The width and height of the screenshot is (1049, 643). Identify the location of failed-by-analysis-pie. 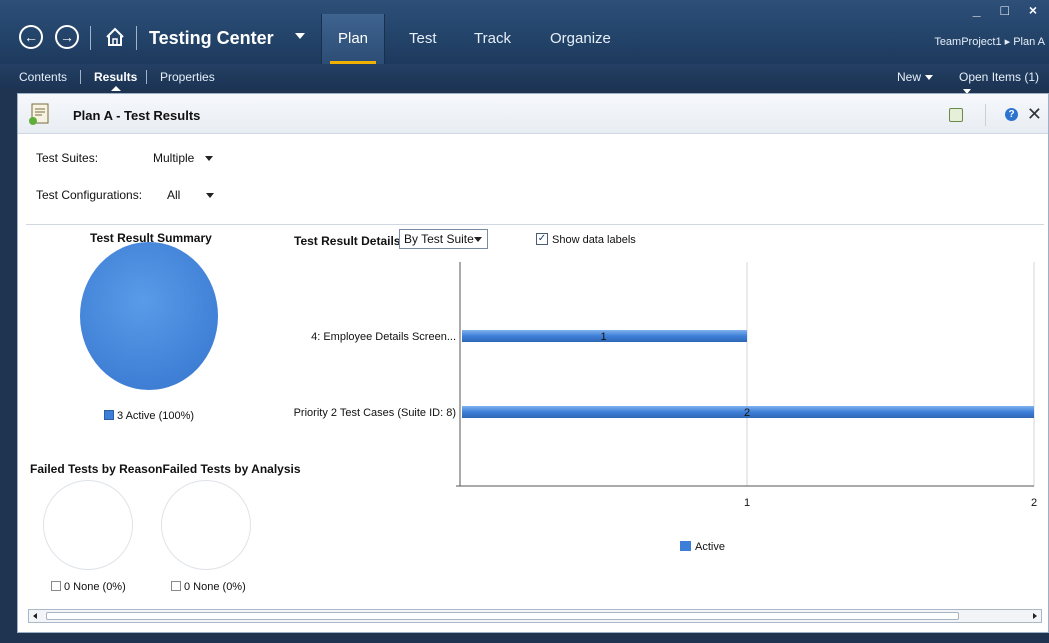
(206, 525).